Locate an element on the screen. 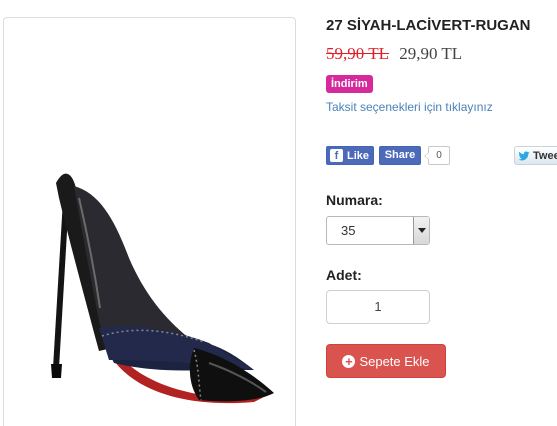 The height and width of the screenshot is (426, 557). quantity-input: 1 is located at coordinates (378, 307).